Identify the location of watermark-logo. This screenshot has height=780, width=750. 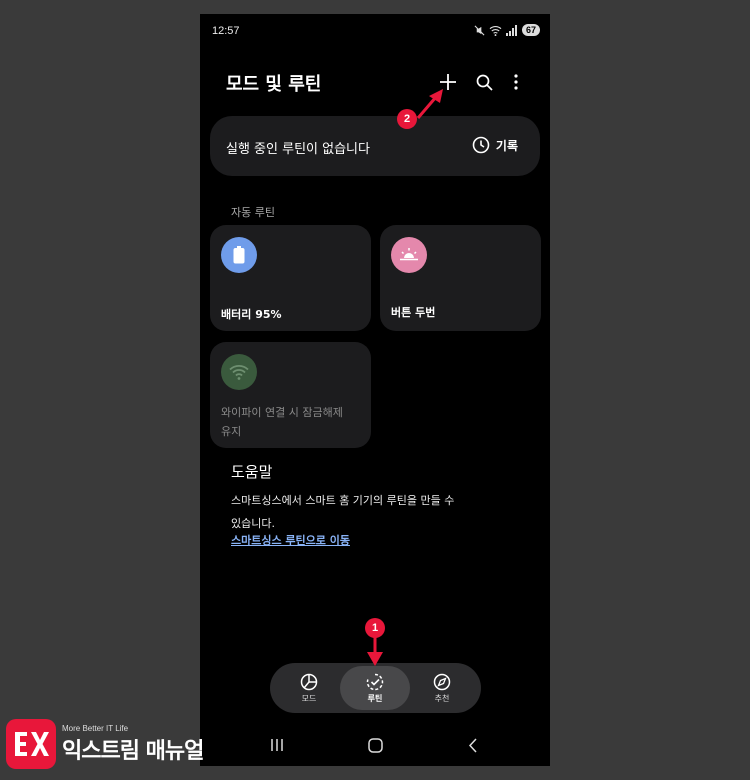
(31, 744).